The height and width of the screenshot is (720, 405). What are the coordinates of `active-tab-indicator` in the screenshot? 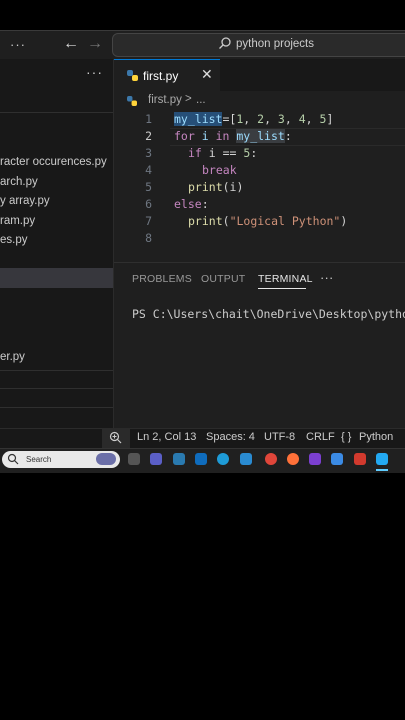 It's located at (282, 288).